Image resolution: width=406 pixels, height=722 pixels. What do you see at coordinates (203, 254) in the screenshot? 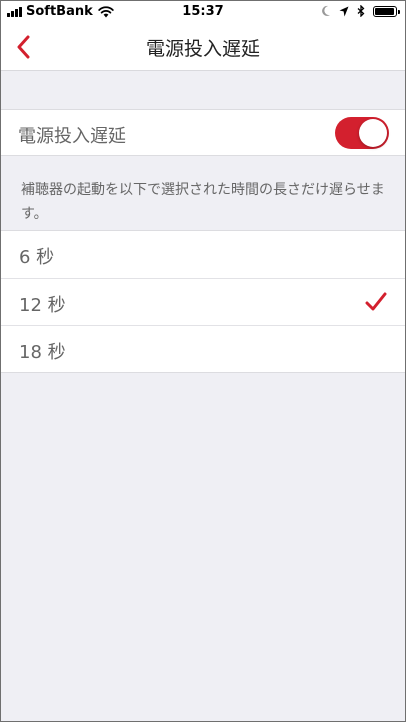
I see `option-6-seconds: 6 秒` at bounding box center [203, 254].